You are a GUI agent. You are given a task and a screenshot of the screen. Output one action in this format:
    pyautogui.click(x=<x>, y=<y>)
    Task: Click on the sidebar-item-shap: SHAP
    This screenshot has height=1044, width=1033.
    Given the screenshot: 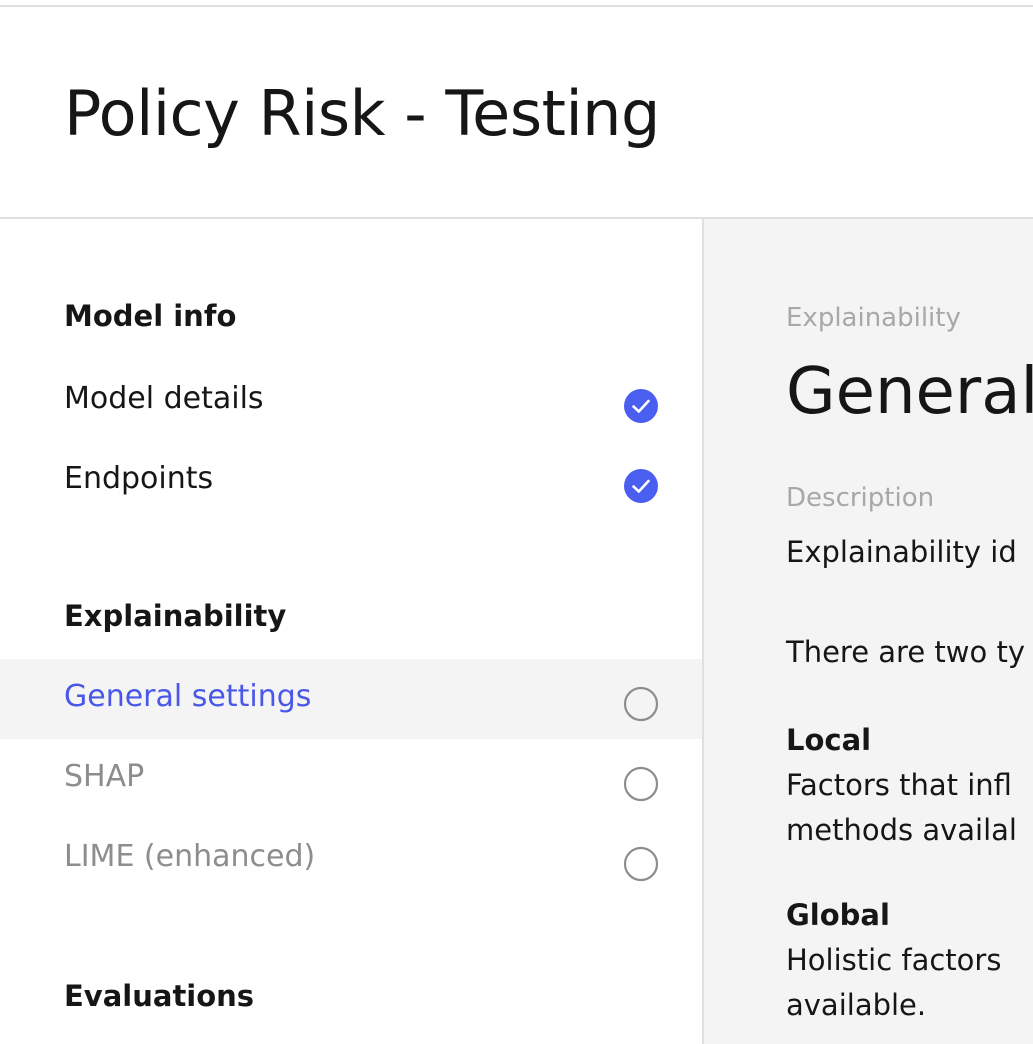 What is the action you would take?
    pyautogui.click(x=351, y=779)
    